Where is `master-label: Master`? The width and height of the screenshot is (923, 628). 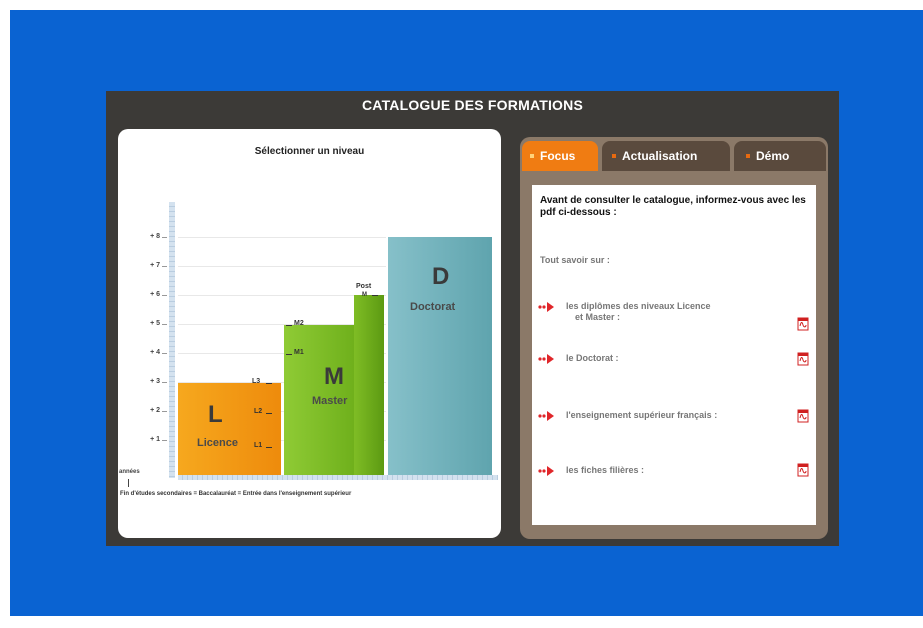
master-label: Master is located at coordinates (330, 401).